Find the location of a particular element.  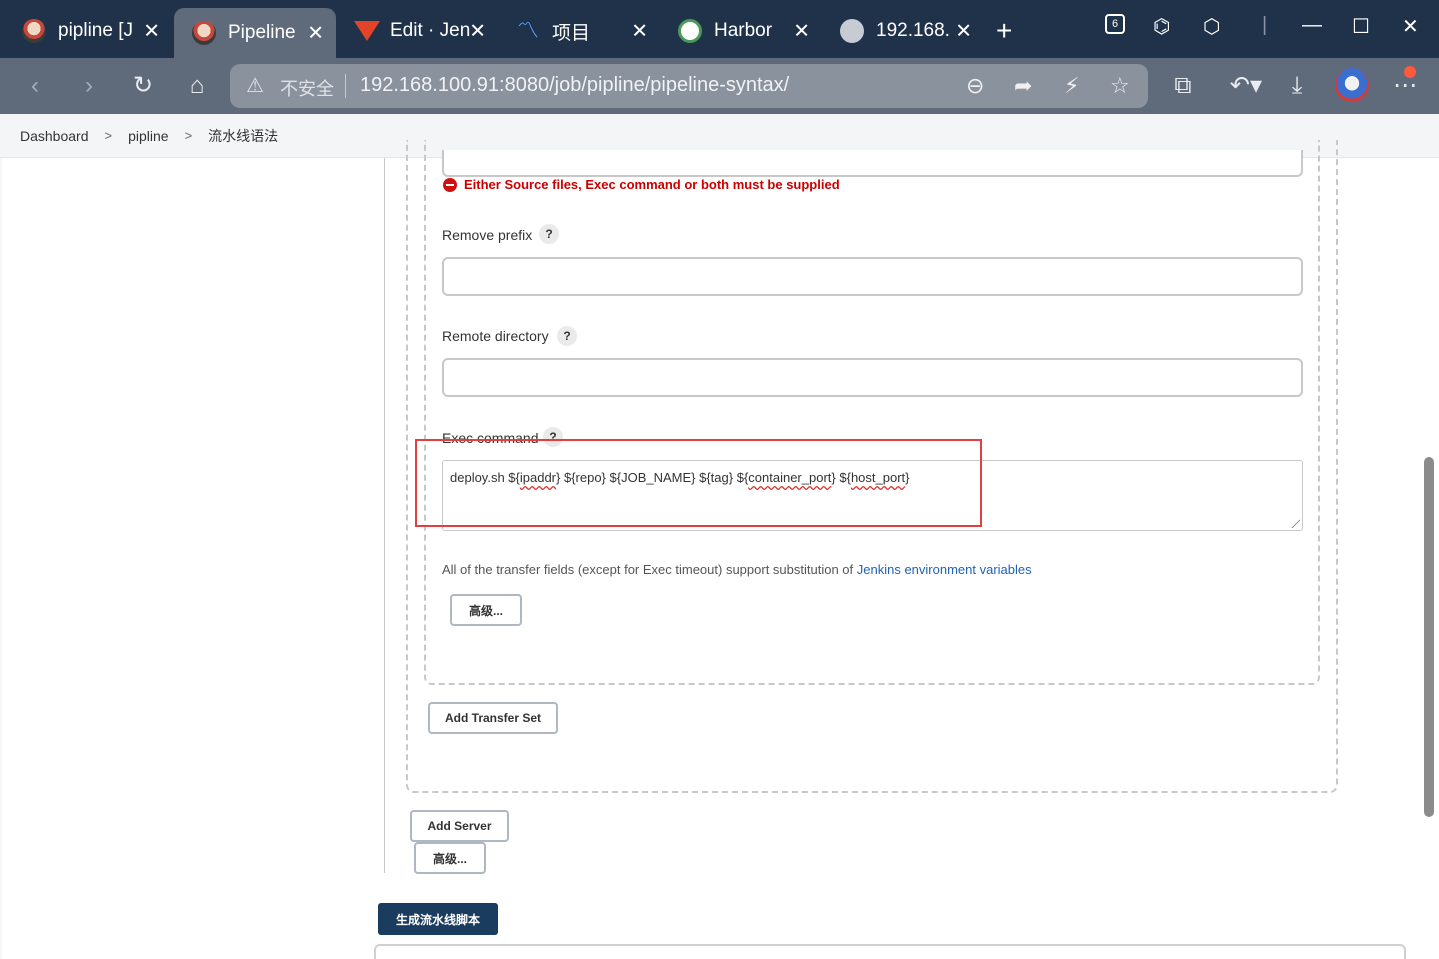

undo-menu-icon: ↶▾ is located at coordinates (1246, 86).